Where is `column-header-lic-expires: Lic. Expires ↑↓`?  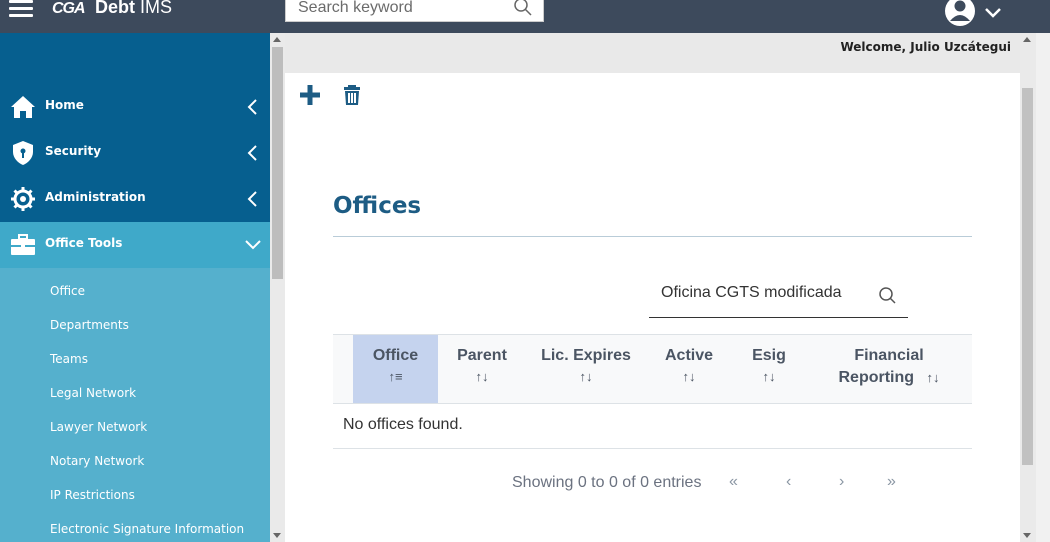 column-header-lic-expires: Lic. Expires ↑↓ is located at coordinates (586, 369).